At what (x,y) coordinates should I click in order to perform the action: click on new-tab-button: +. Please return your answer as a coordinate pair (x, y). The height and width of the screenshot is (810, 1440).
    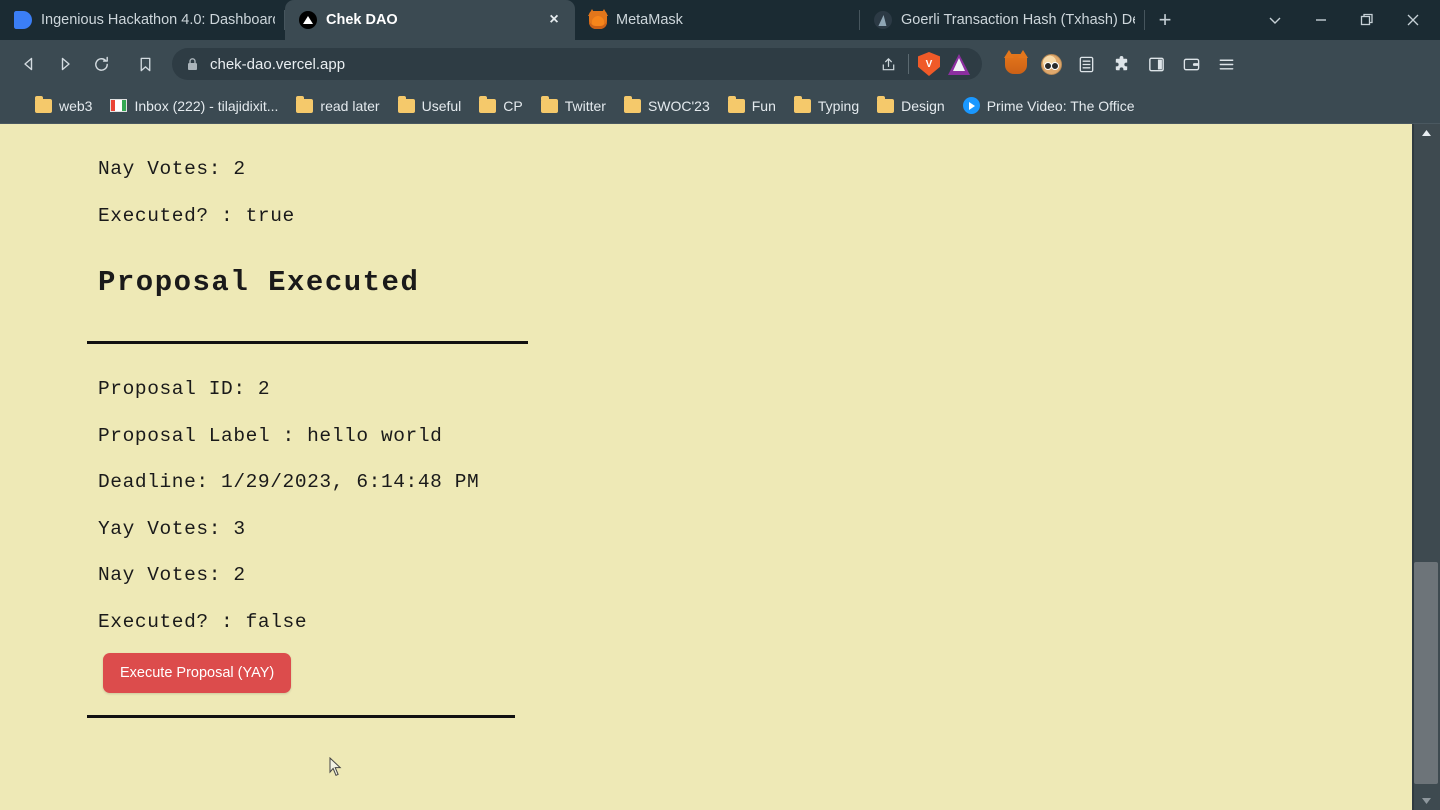
    Looking at the image, I should click on (1165, 20).